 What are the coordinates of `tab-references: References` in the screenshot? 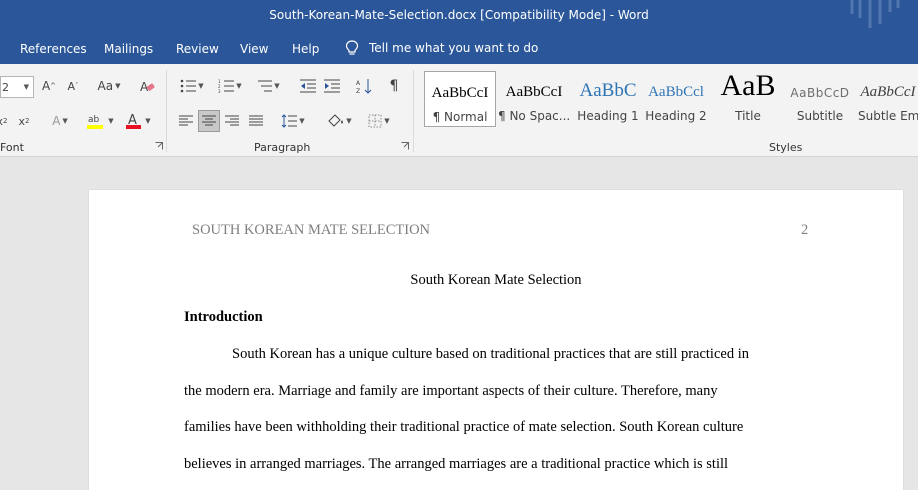 It's located at (53, 49).